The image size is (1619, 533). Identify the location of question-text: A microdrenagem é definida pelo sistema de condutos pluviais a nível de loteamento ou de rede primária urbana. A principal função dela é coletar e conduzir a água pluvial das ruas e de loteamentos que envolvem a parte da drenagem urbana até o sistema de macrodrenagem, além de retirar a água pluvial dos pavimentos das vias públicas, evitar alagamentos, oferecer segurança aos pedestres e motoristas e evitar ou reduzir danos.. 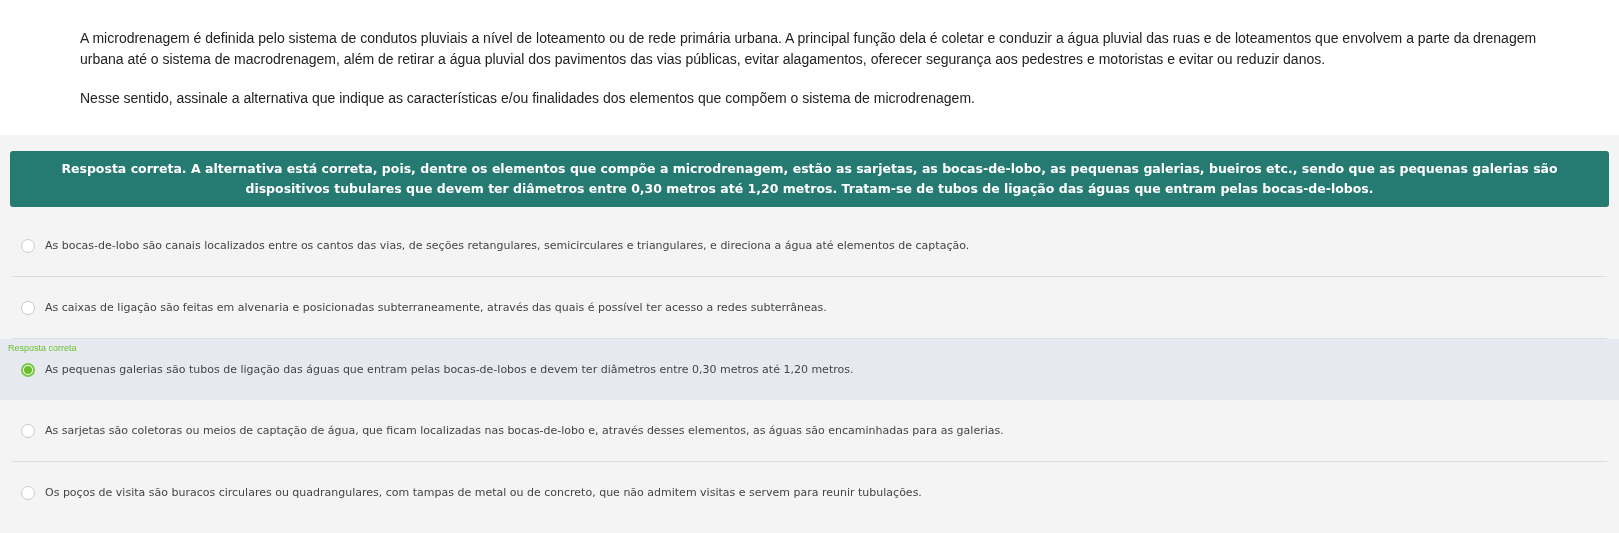
(809, 49).